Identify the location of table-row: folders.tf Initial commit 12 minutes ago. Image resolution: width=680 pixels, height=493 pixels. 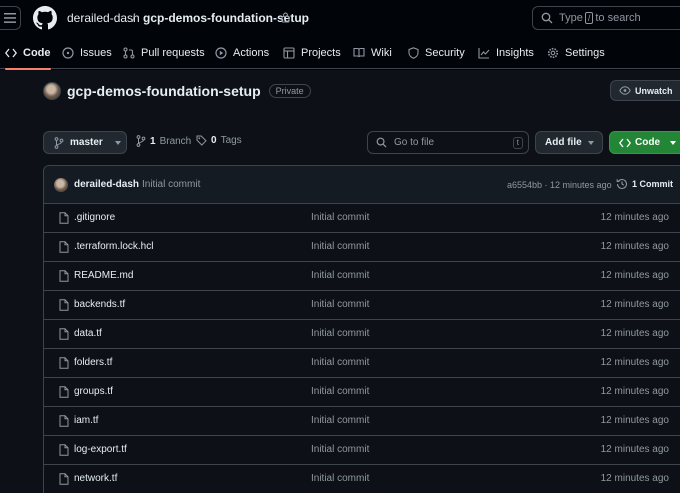
(362, 363).